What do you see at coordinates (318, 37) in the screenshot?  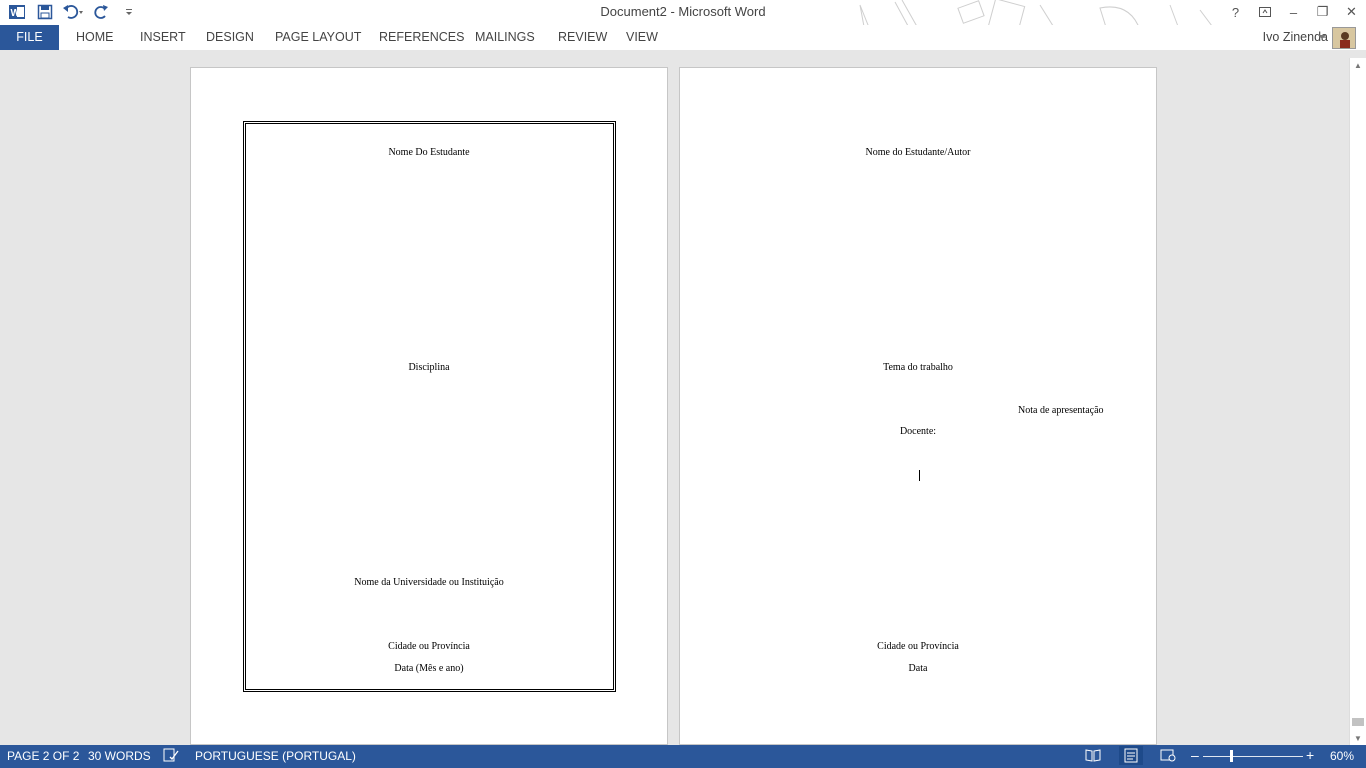 I see `tab-page-layout: PAGE LAYOUT` at bounding box center [318, 37].